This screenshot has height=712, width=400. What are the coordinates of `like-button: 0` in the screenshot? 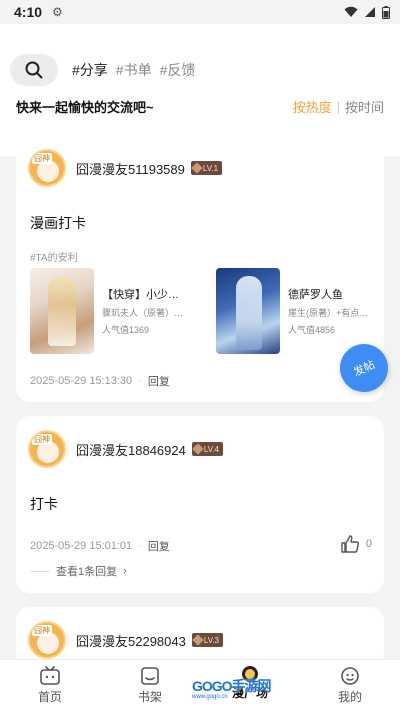 It's located at (356, 544).